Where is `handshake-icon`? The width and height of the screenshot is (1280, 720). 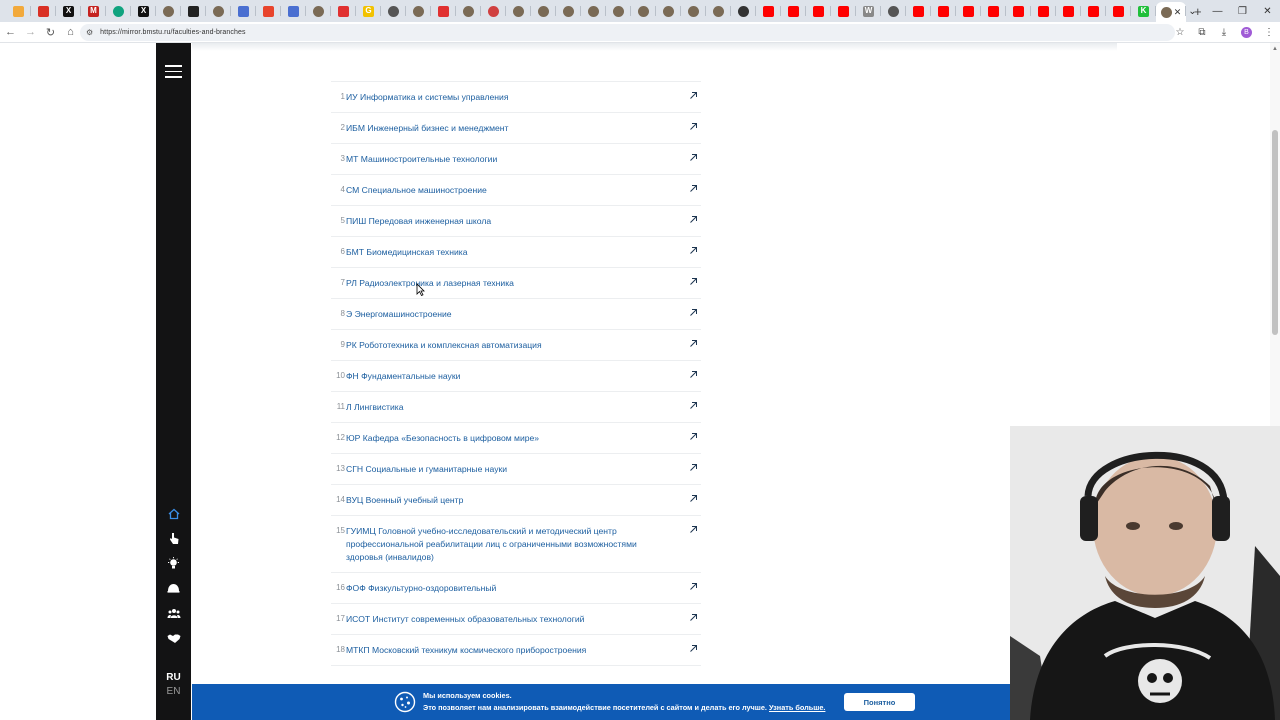
handshake-icon is located at coordinates (173, 638).